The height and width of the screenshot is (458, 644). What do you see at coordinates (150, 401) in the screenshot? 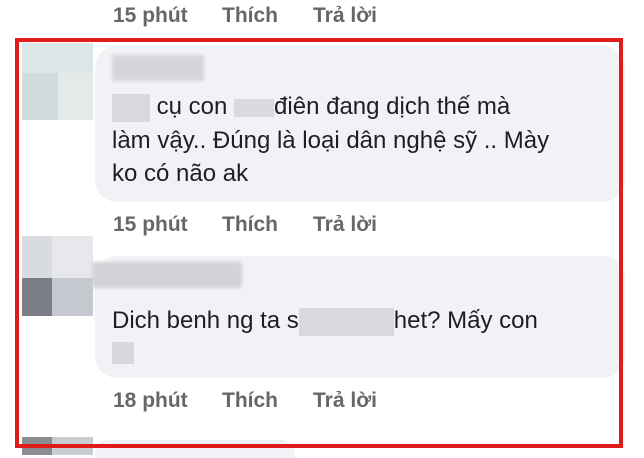
I see `timestamp: 18 phút` at bounding box center [150, 401].